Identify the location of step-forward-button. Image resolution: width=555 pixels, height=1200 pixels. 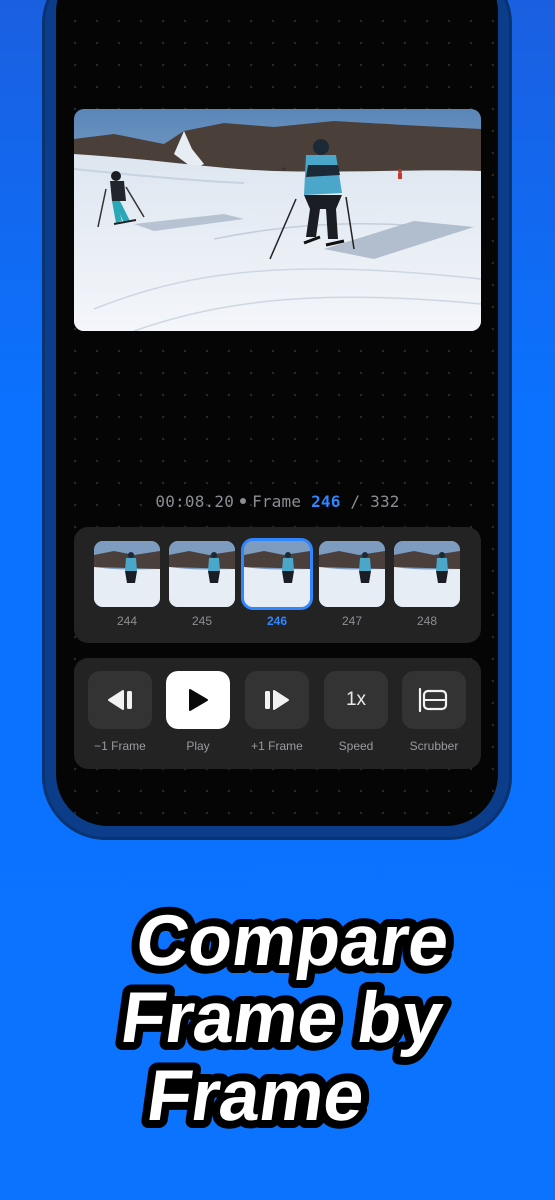
(277, 700).